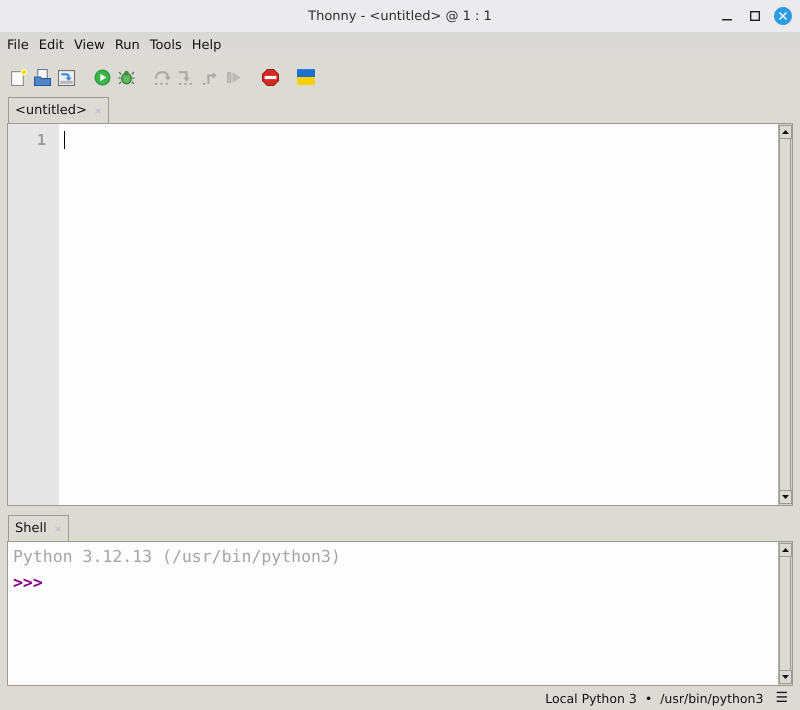  I want to click on curved-arrow-icon, so click(162, 77).